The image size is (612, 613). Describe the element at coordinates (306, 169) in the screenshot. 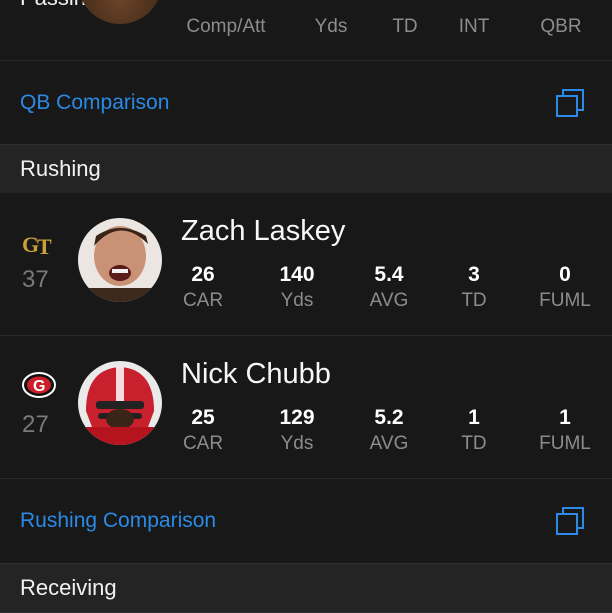

I see `section-header-rushing: Rushing` at that location.